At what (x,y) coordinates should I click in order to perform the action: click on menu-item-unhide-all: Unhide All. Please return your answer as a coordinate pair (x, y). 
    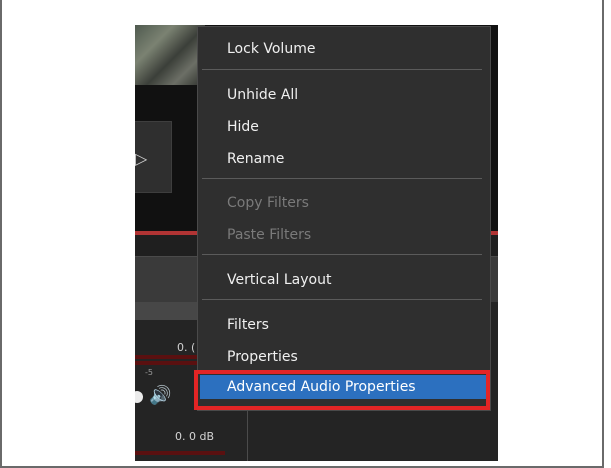
    Looking at the image, I should click on (262, 95).